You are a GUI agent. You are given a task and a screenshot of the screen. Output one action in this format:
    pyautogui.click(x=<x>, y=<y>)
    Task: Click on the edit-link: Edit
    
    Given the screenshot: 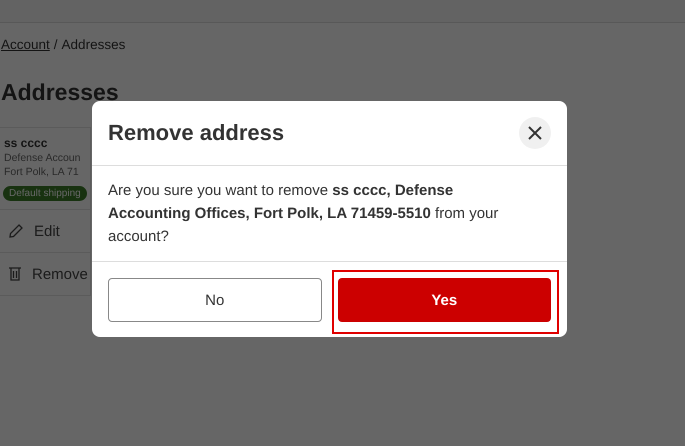 What is the action you would take?
    pyautogui.click(x=47, y=231)
    